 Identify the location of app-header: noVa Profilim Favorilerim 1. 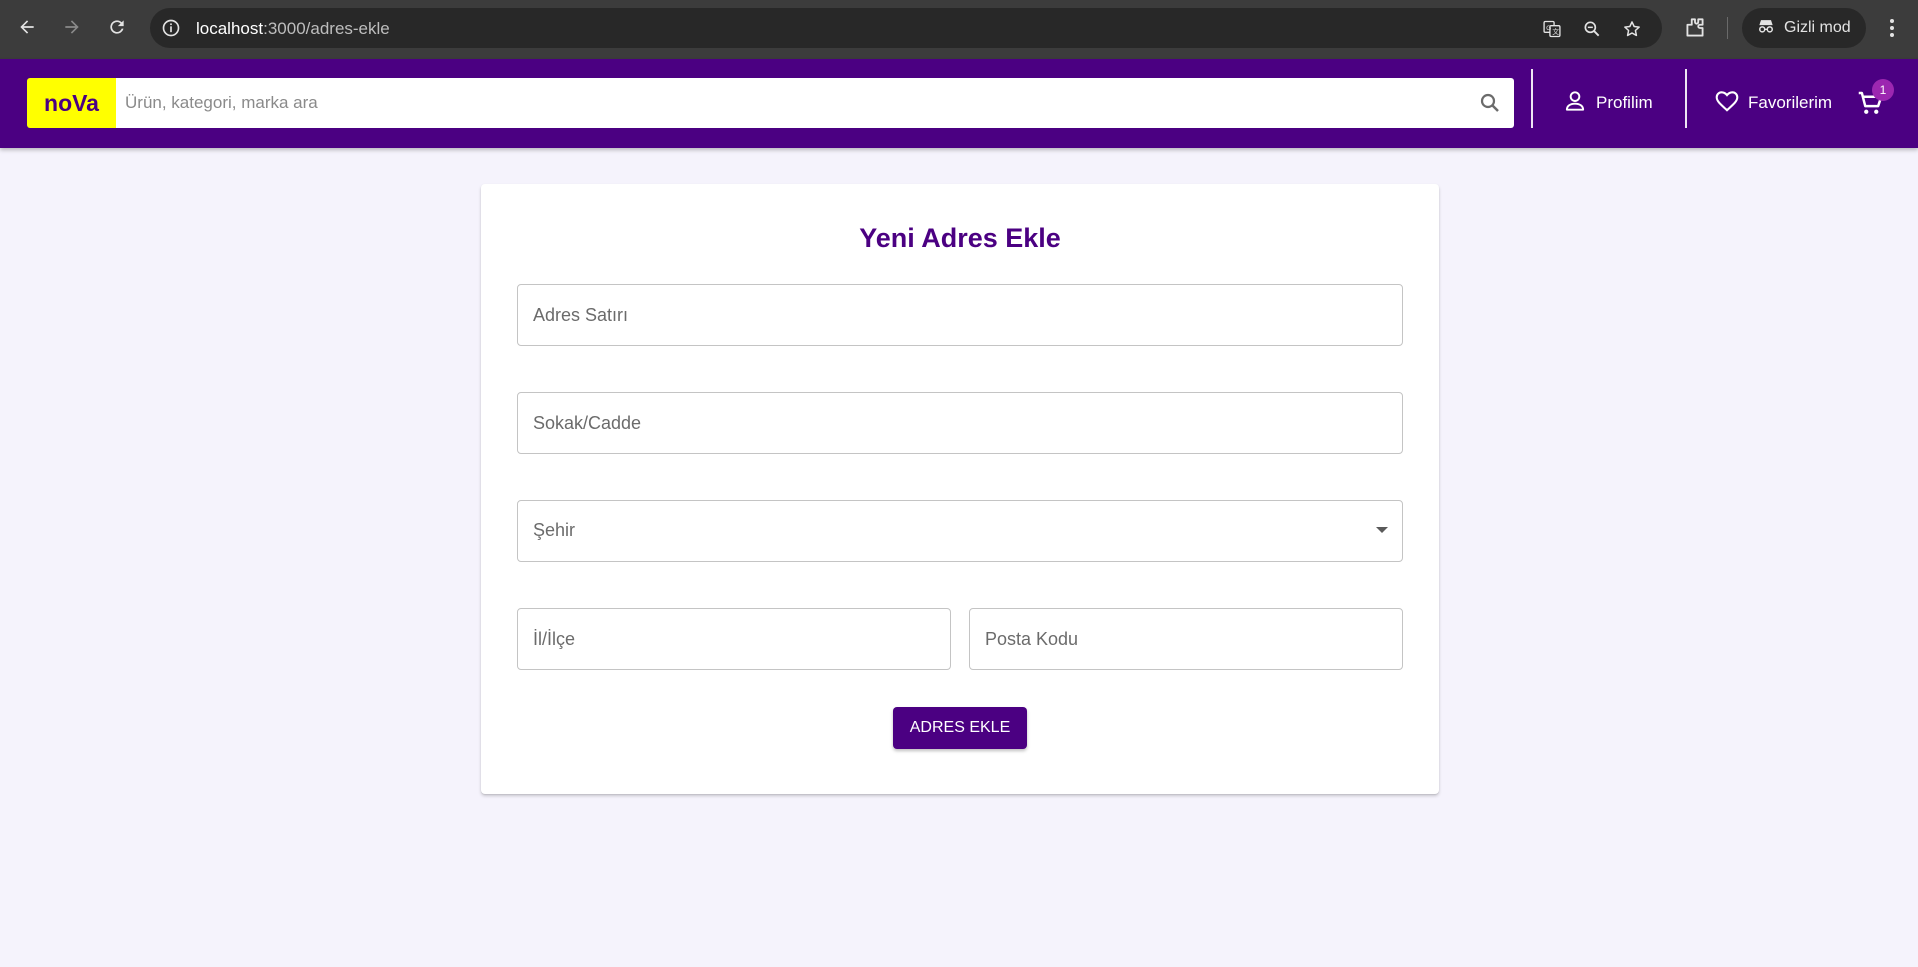
(959, 103).